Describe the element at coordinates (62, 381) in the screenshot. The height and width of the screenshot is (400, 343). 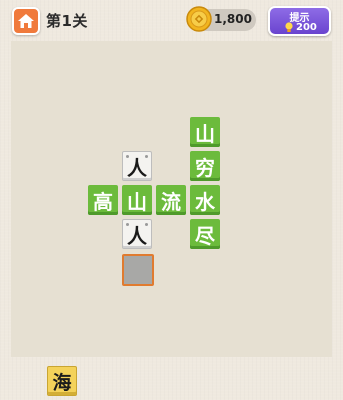
I see `char-bank-tile: 海` at that location.